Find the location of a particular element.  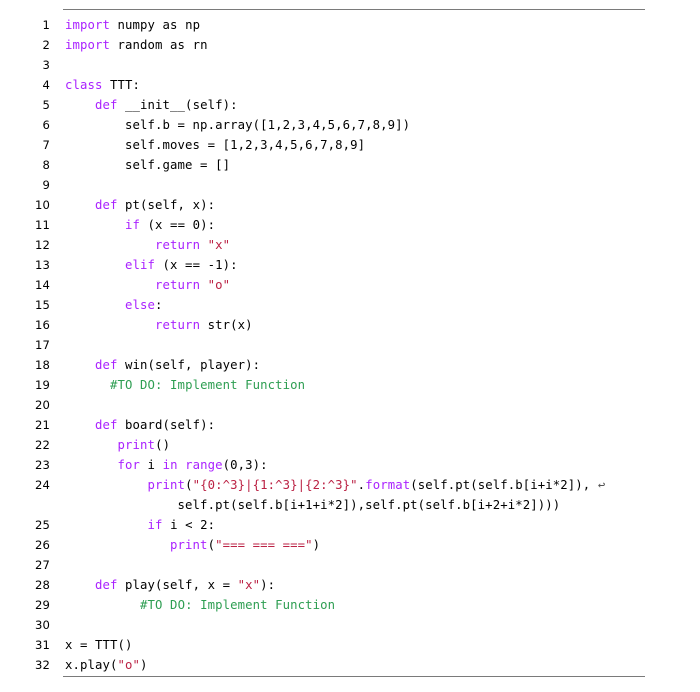

code-token-pl: (self.pt(self.b[i+i*2]), is located at coordinates (504, 485).